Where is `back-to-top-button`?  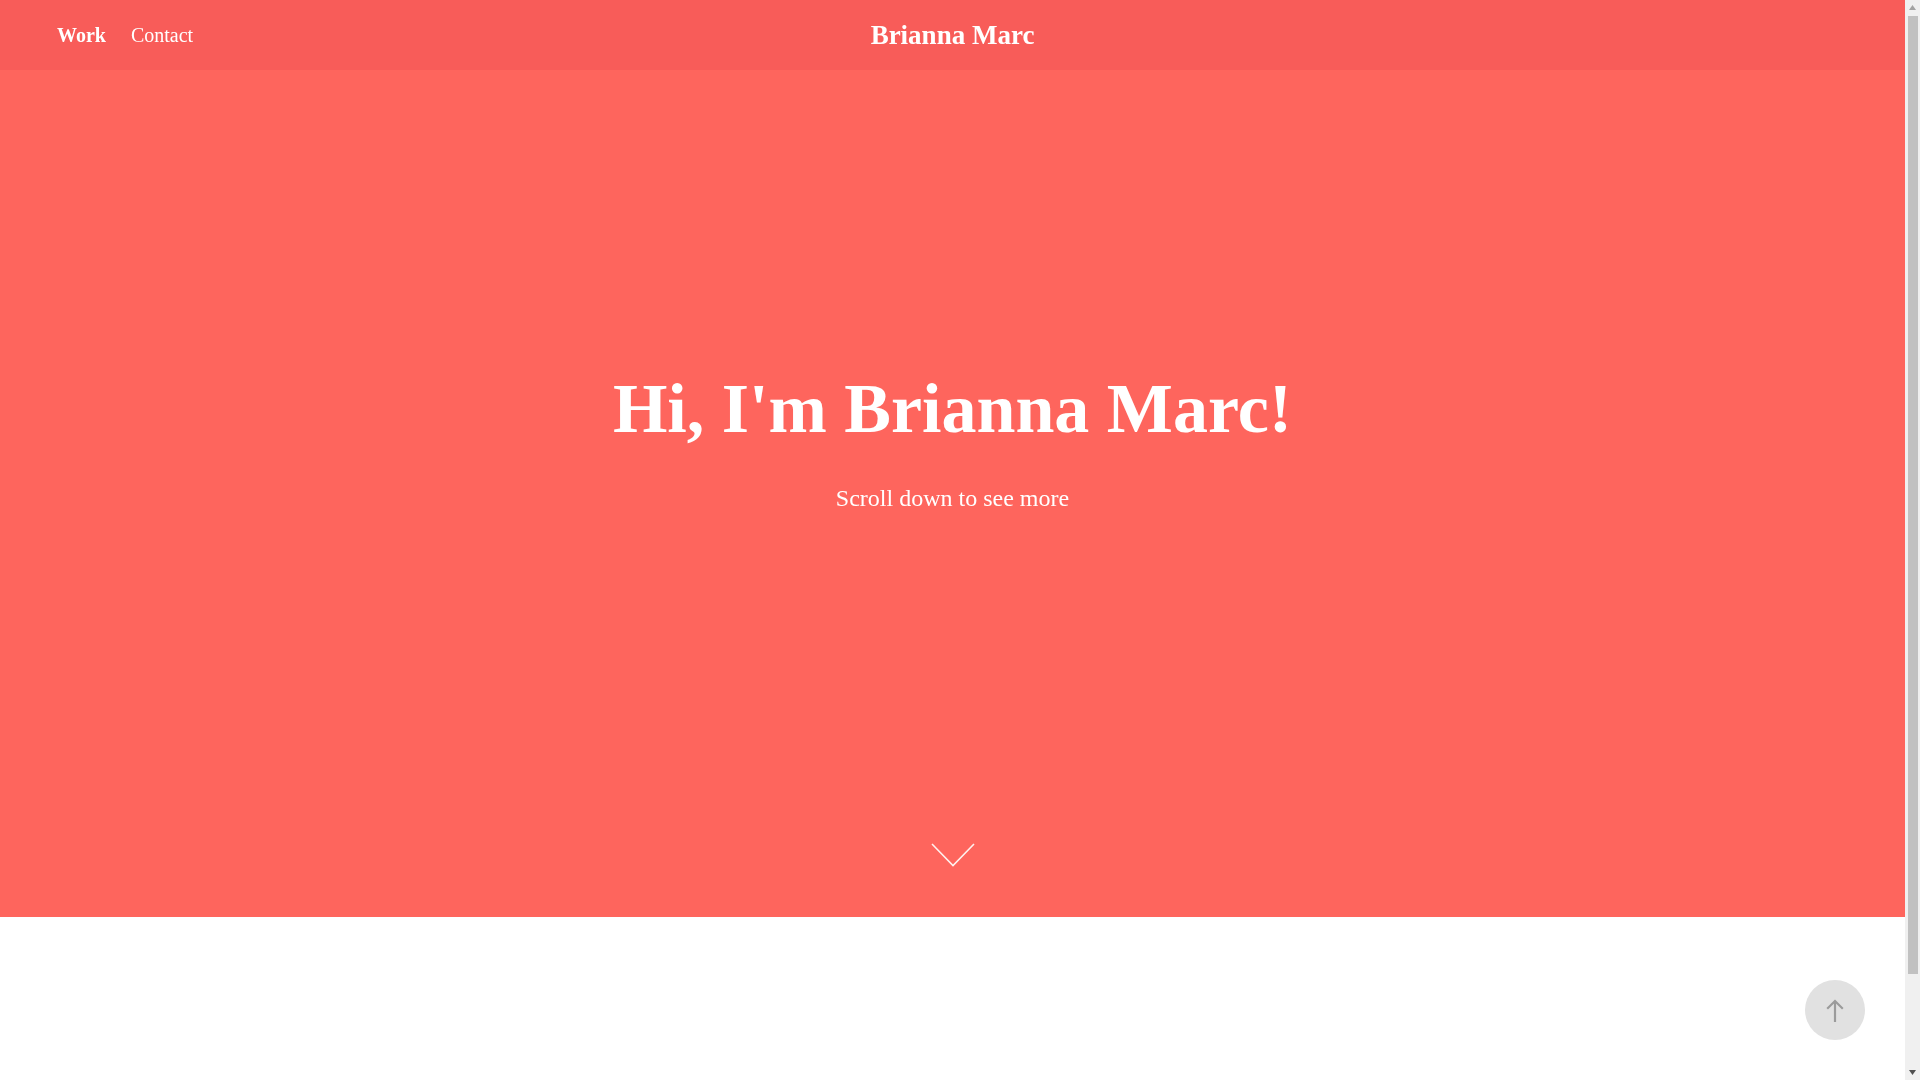 back-to-top-button is located at coordinates (1835, 1010).